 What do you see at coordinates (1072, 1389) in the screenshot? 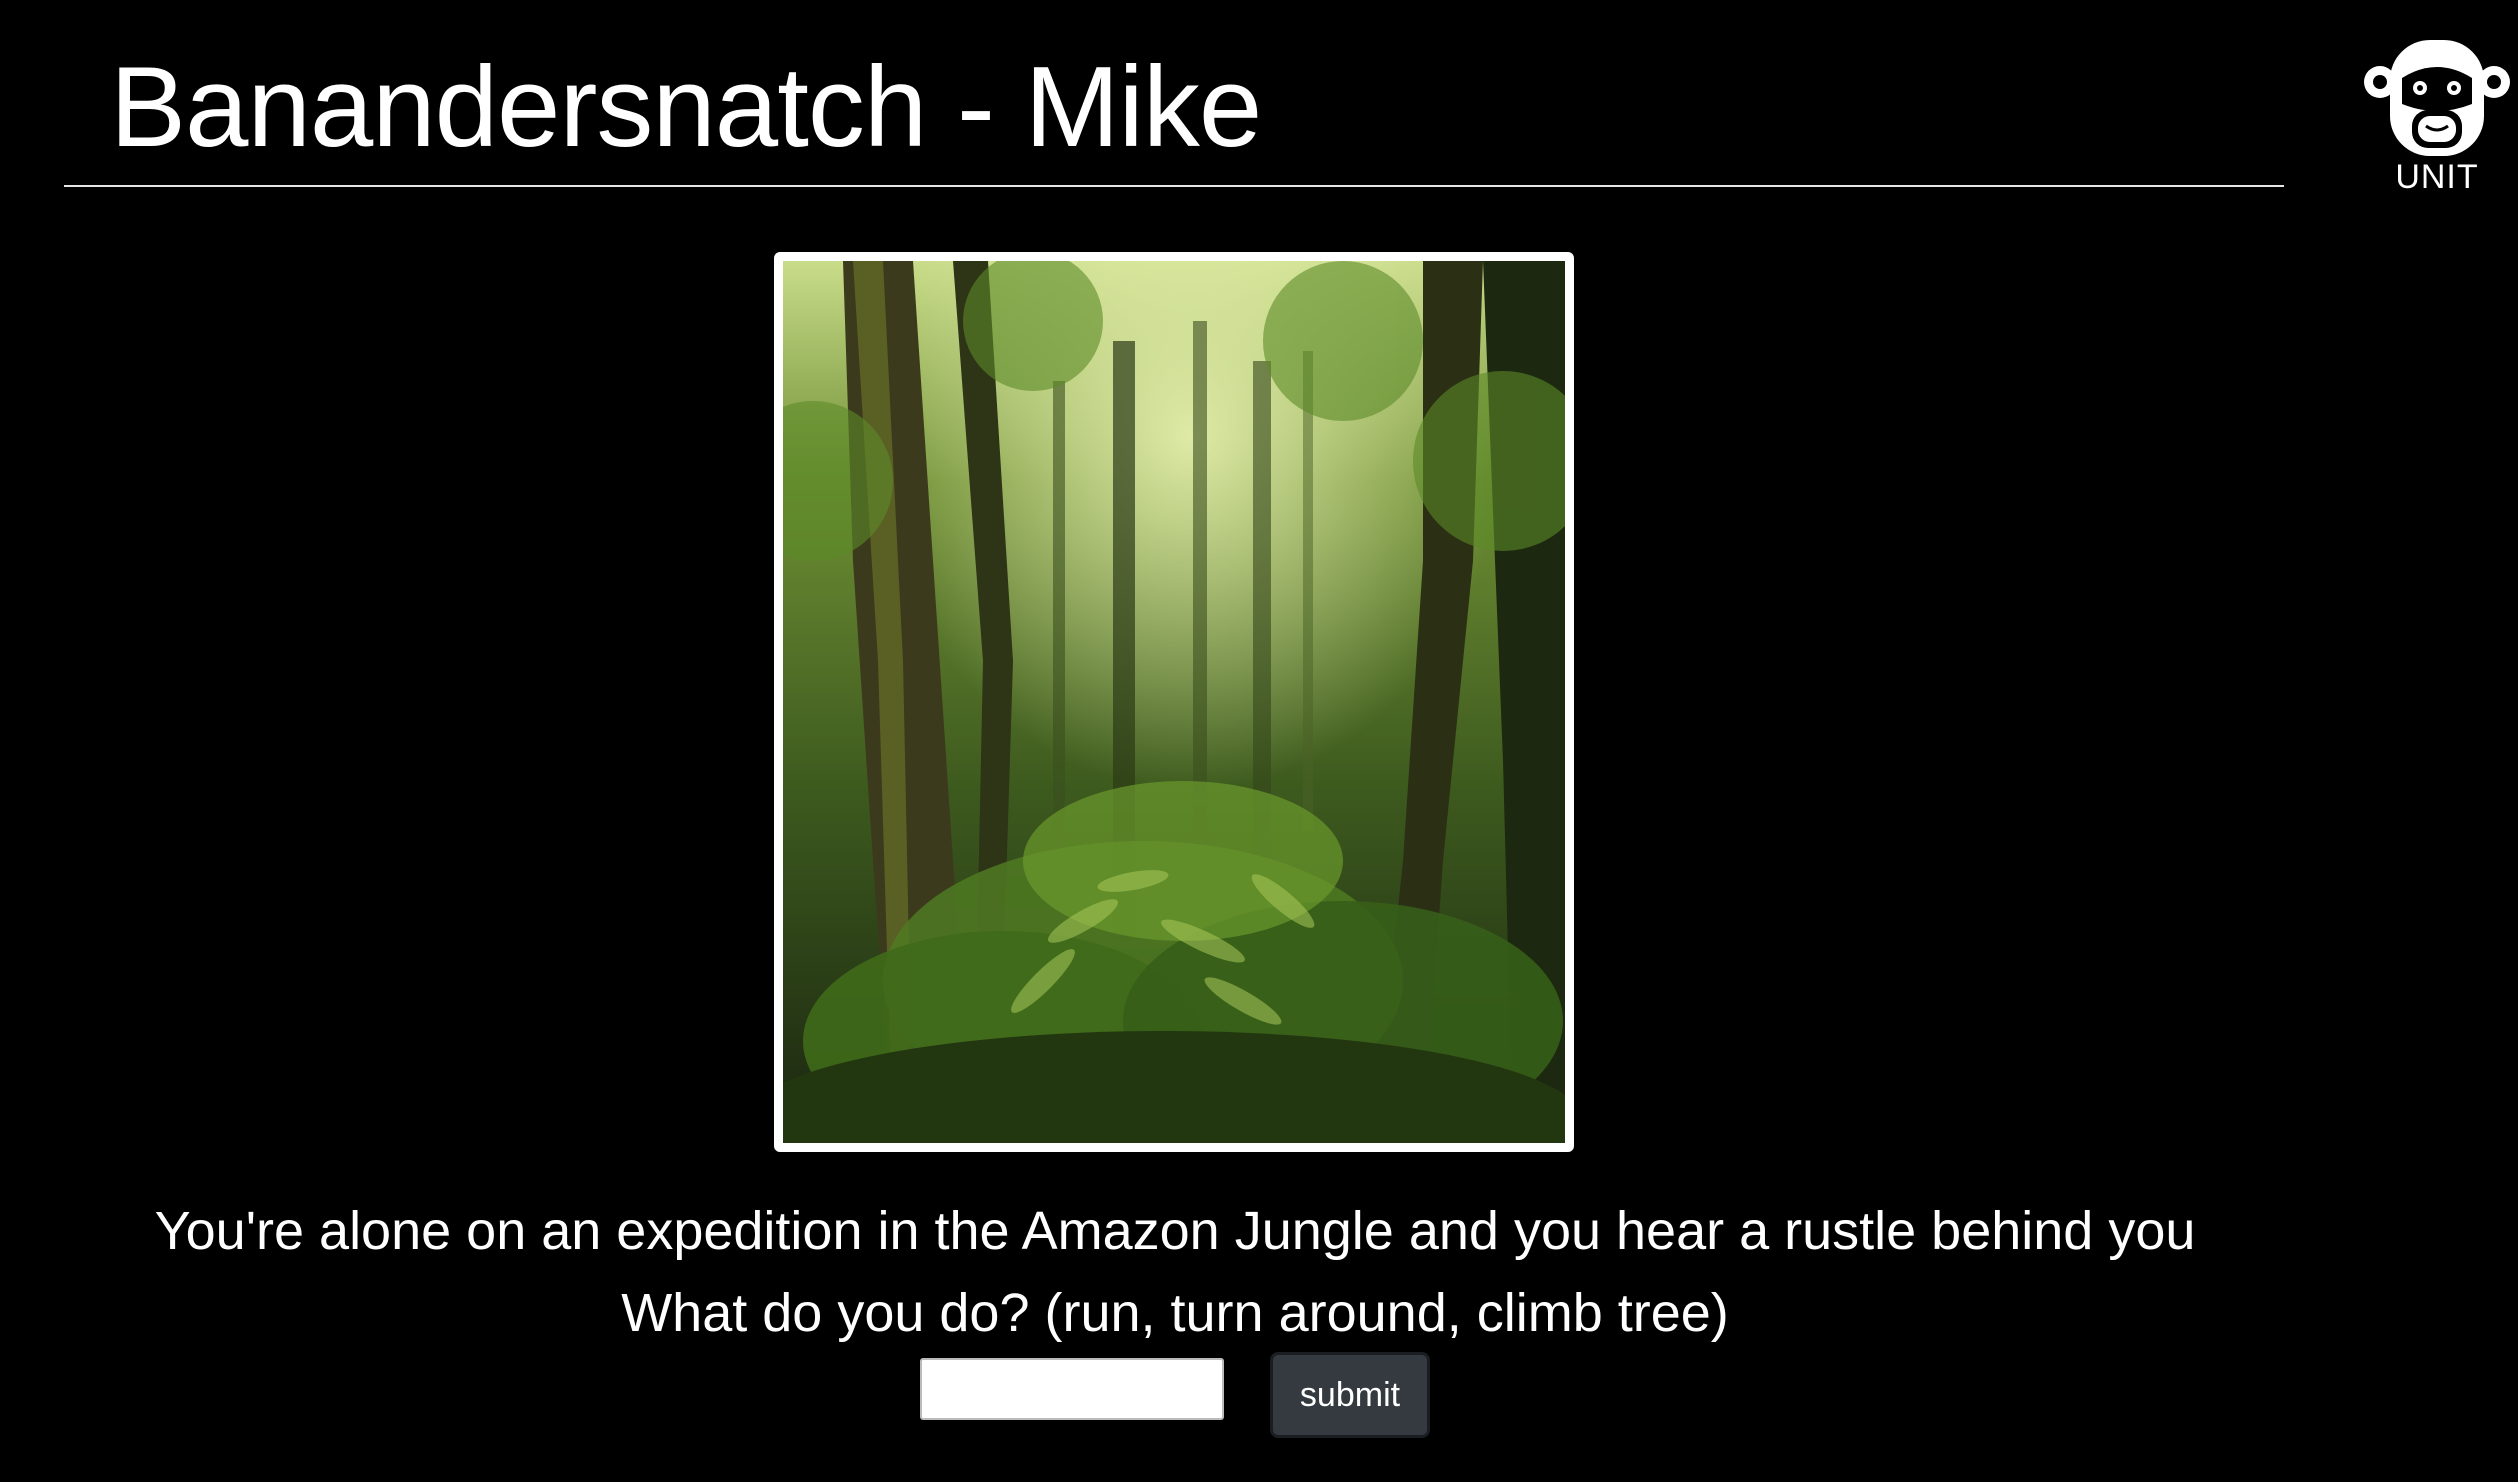
I see `answer-input` at bounding box center [1072, 1389].